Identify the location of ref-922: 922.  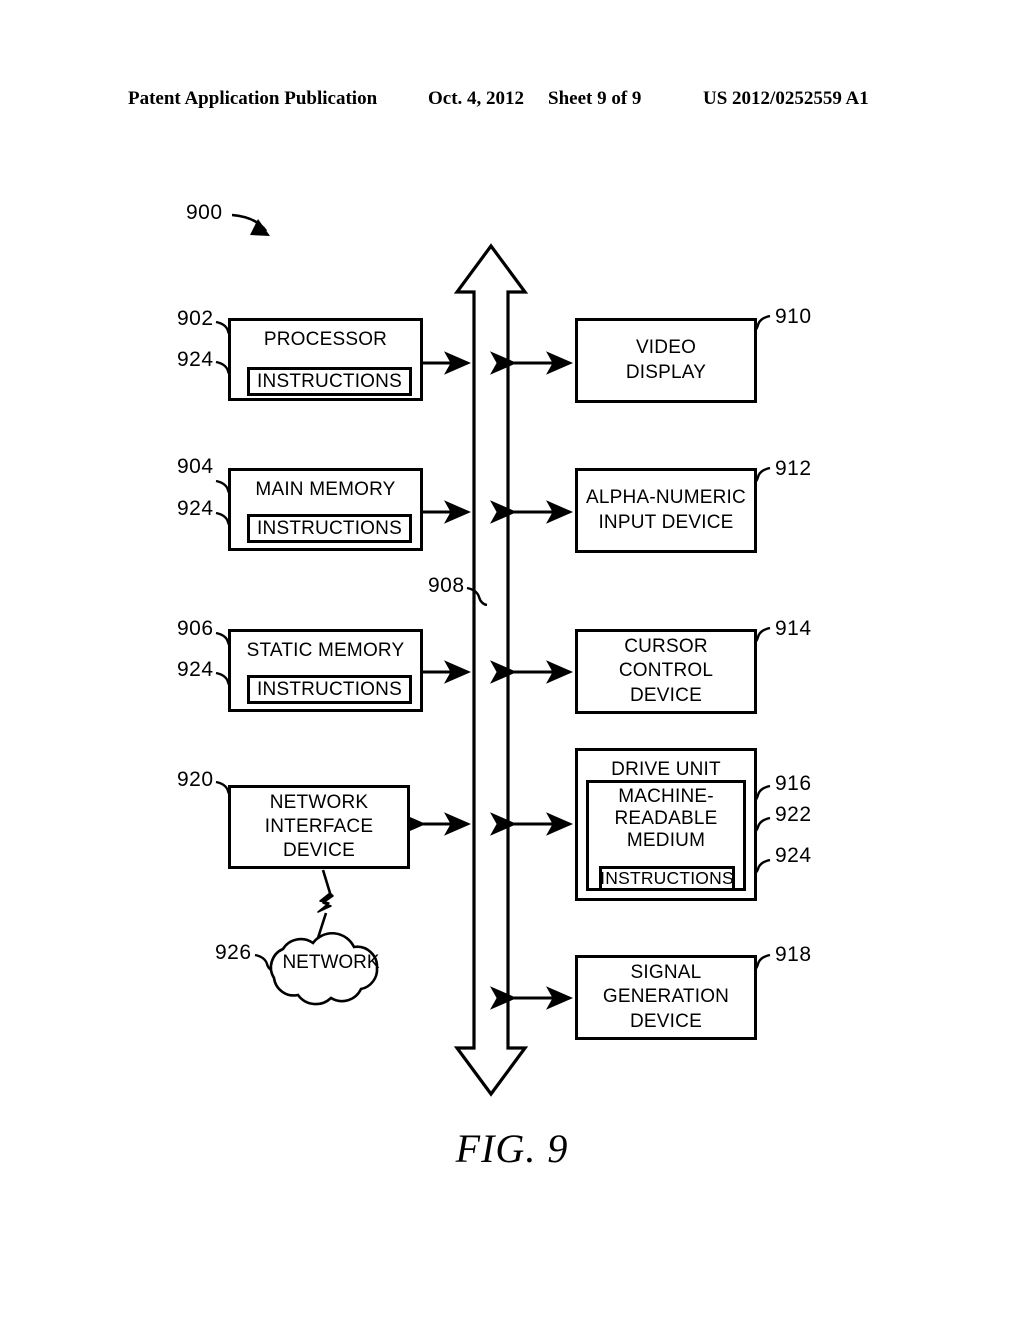
(793, 814).